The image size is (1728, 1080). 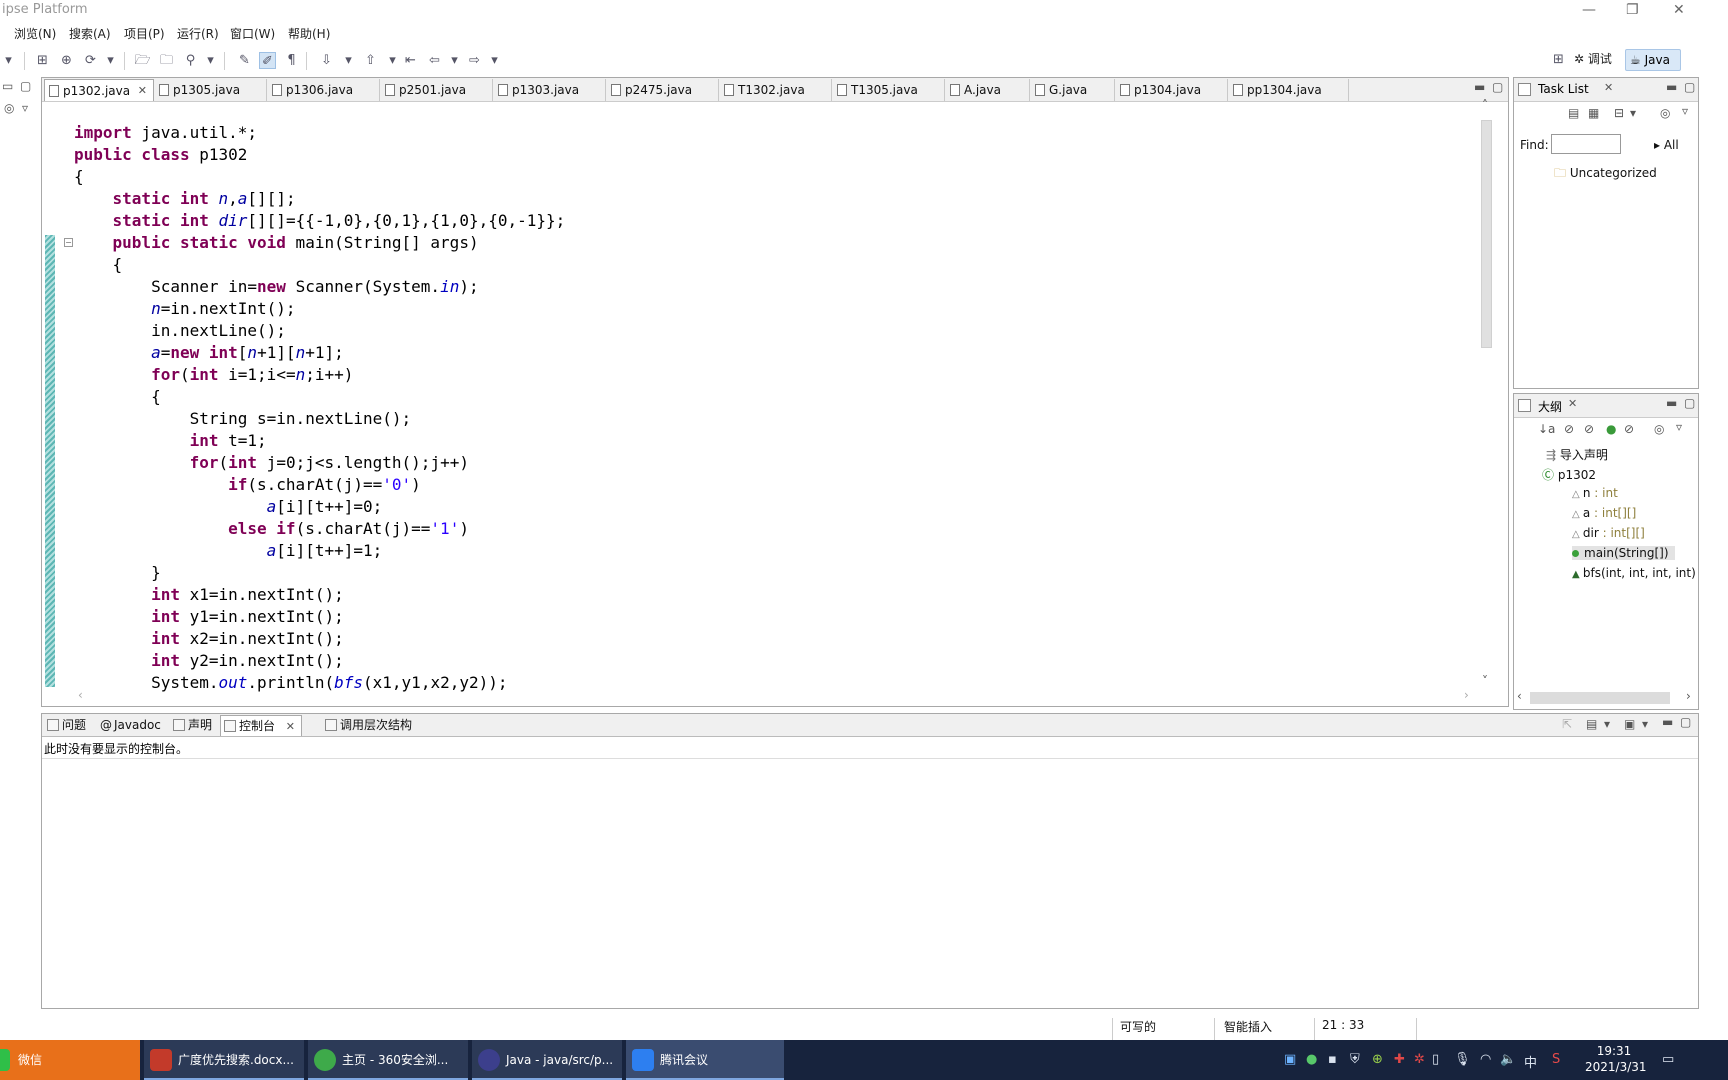 What do you see at coordinates (1668, 1059) in the screenshot?
I see `notification-icon: ▭` at bounding box center [1668, 1059].